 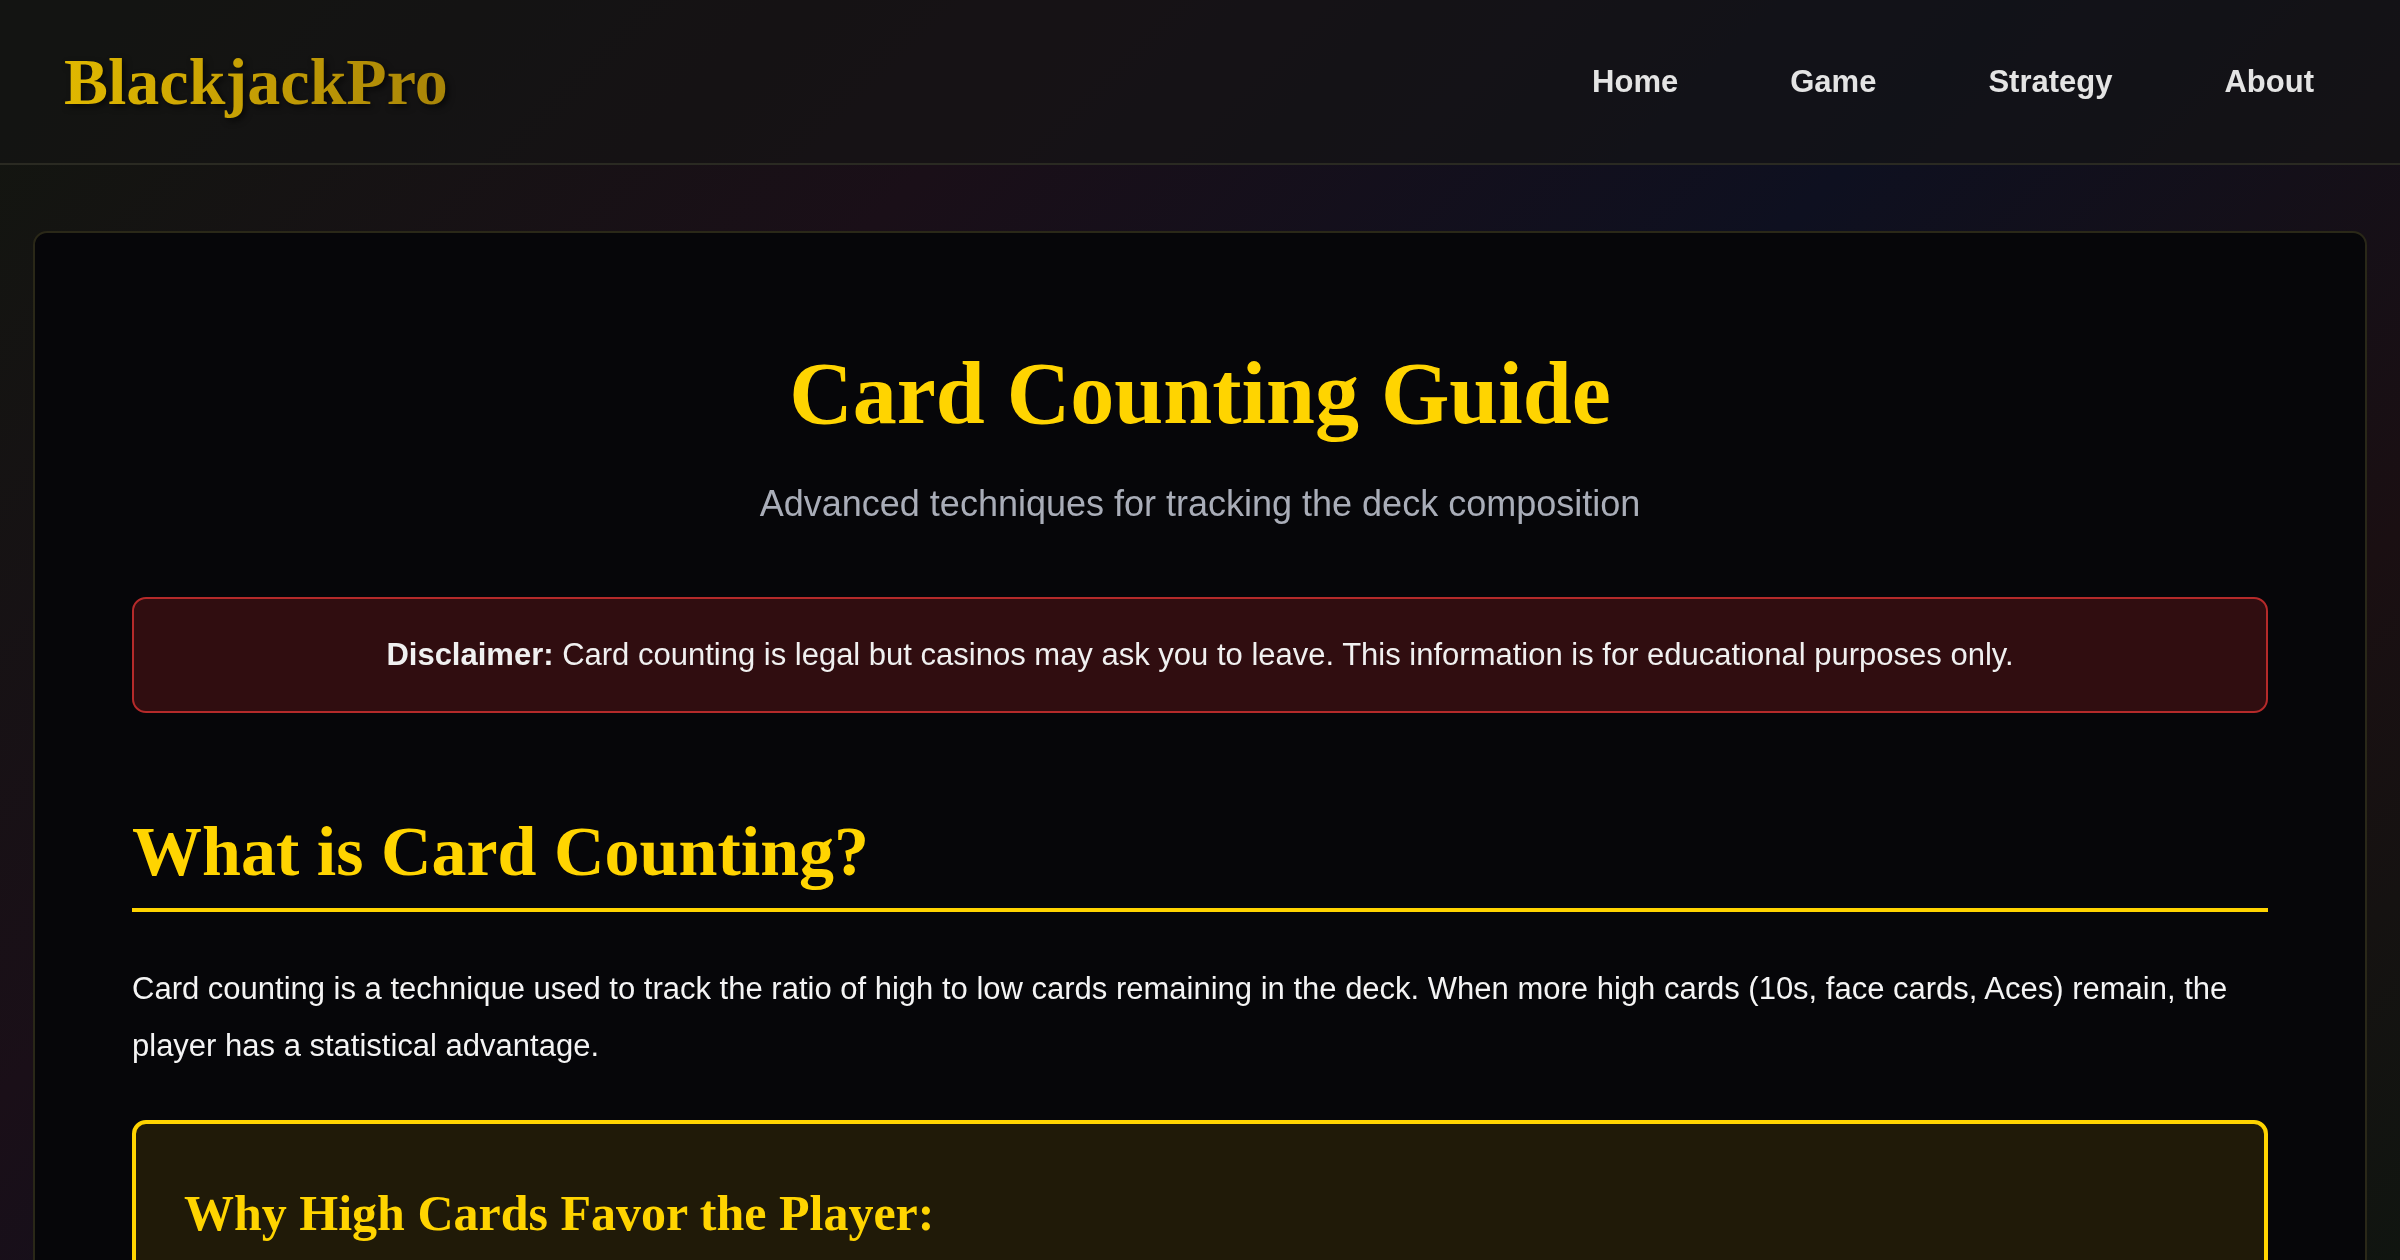 What do you see at coordinates (1200, 654) in the screenshot?
I see `disclaimer-banner: Disclaimer: Card counting is legal but casinos may ask you to leave. This information is for educational purposes only.` at bounding box center [1200, 654].